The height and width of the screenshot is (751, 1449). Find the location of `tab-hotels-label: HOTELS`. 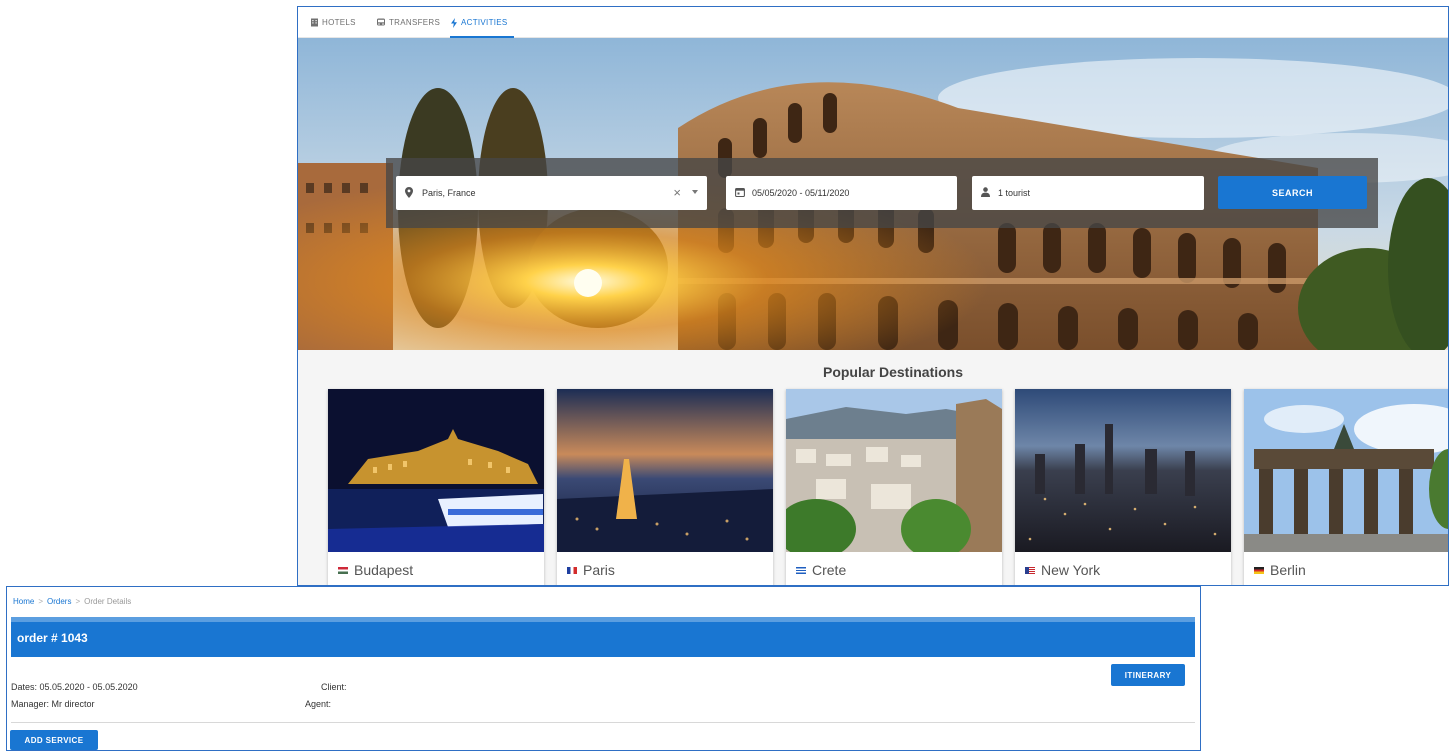

tab-hotels-label: HOTELS is located at coordinates (339, 22).